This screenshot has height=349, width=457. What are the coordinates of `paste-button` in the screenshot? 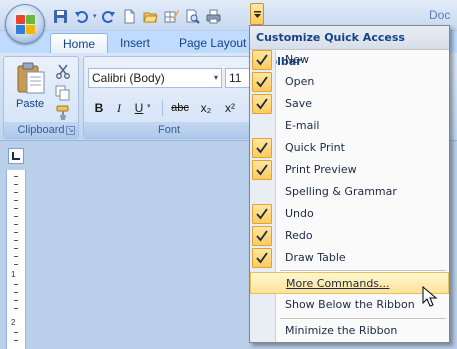 It's located at (31, 78).